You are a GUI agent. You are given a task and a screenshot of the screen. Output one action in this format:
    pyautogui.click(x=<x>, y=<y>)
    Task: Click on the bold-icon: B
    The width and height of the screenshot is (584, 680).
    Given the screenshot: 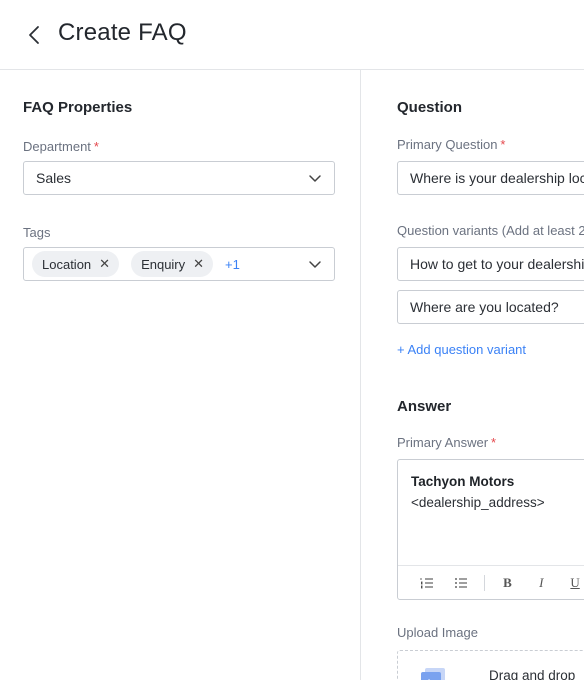 What is the action you would take?
    pyautogui.click(x=508, y=583)
    